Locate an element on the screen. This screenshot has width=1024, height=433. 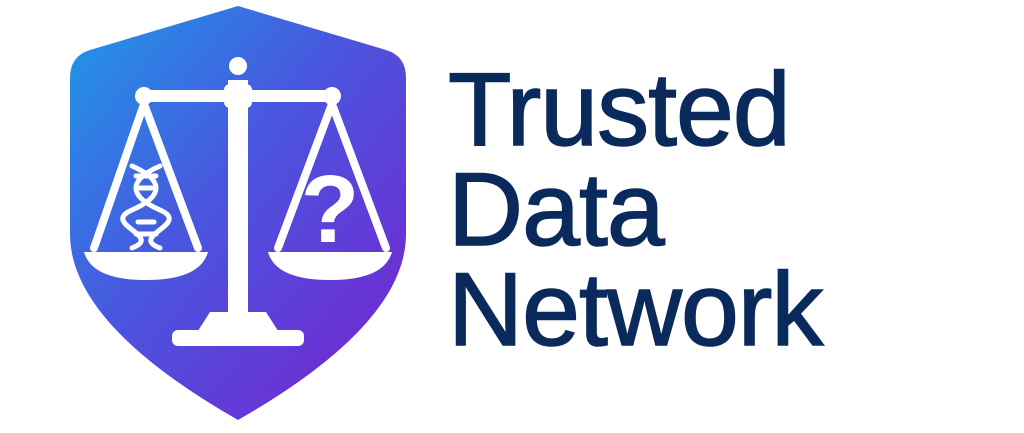
wordmark-line-2: Data is located at coordinates (556, 210).